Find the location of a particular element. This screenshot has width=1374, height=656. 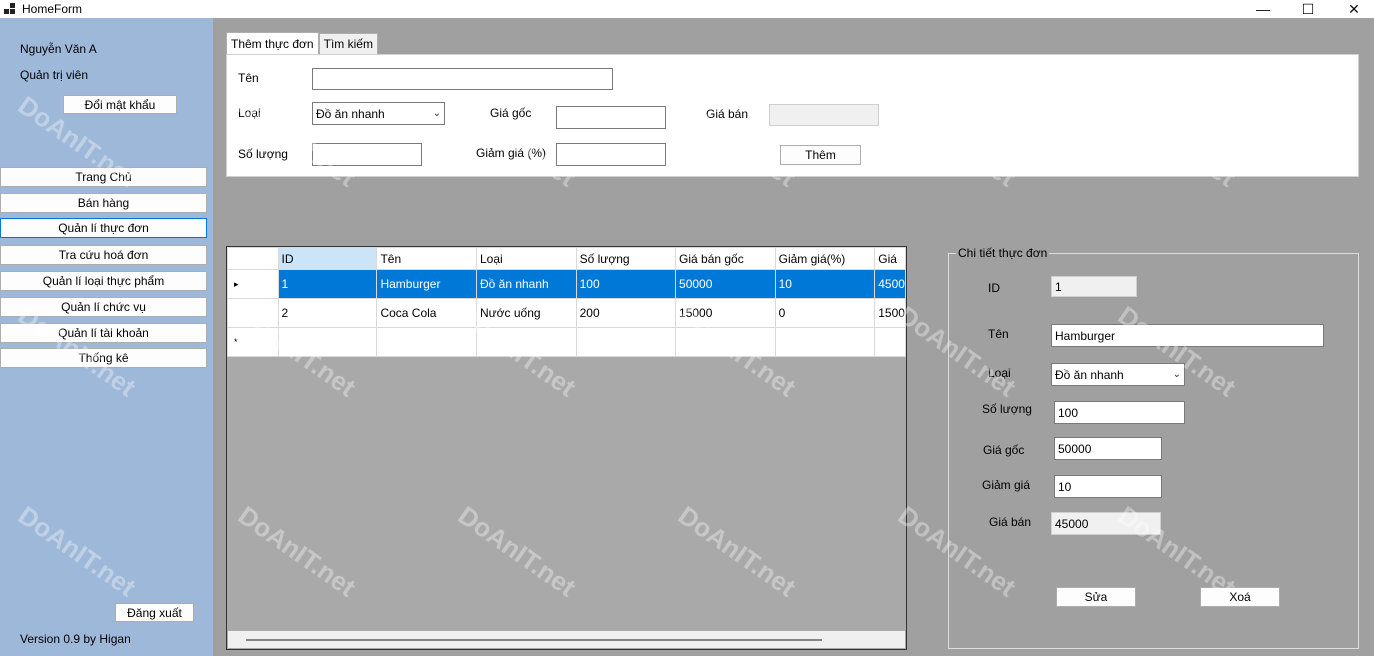

cell-type: Nước uống is located at coordinates (526, 313).